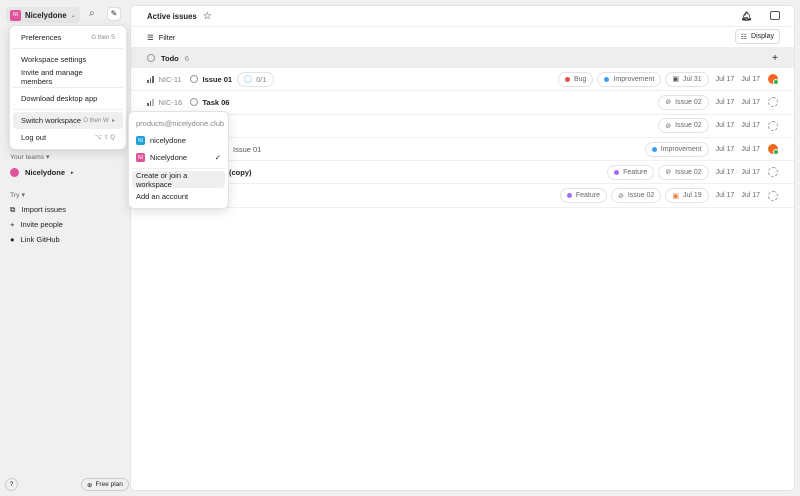 The height and width of the screenshot is (496, 800). What do you see at coordinates (170, 79) in the screenshot?
I see `issue-id: NIC-11` at bounding box center [170, 79].